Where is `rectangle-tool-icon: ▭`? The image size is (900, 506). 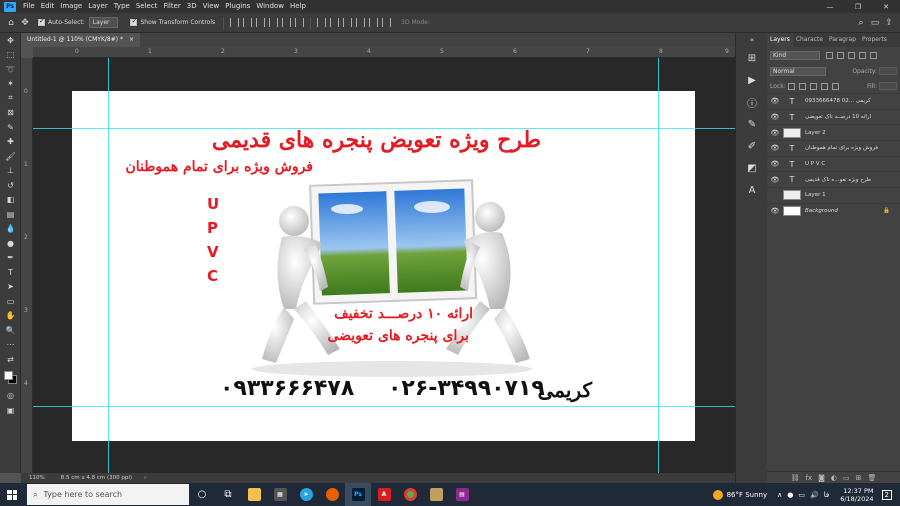
rectangle-tool-icon: ▭ is located at coordinates (10, 301).